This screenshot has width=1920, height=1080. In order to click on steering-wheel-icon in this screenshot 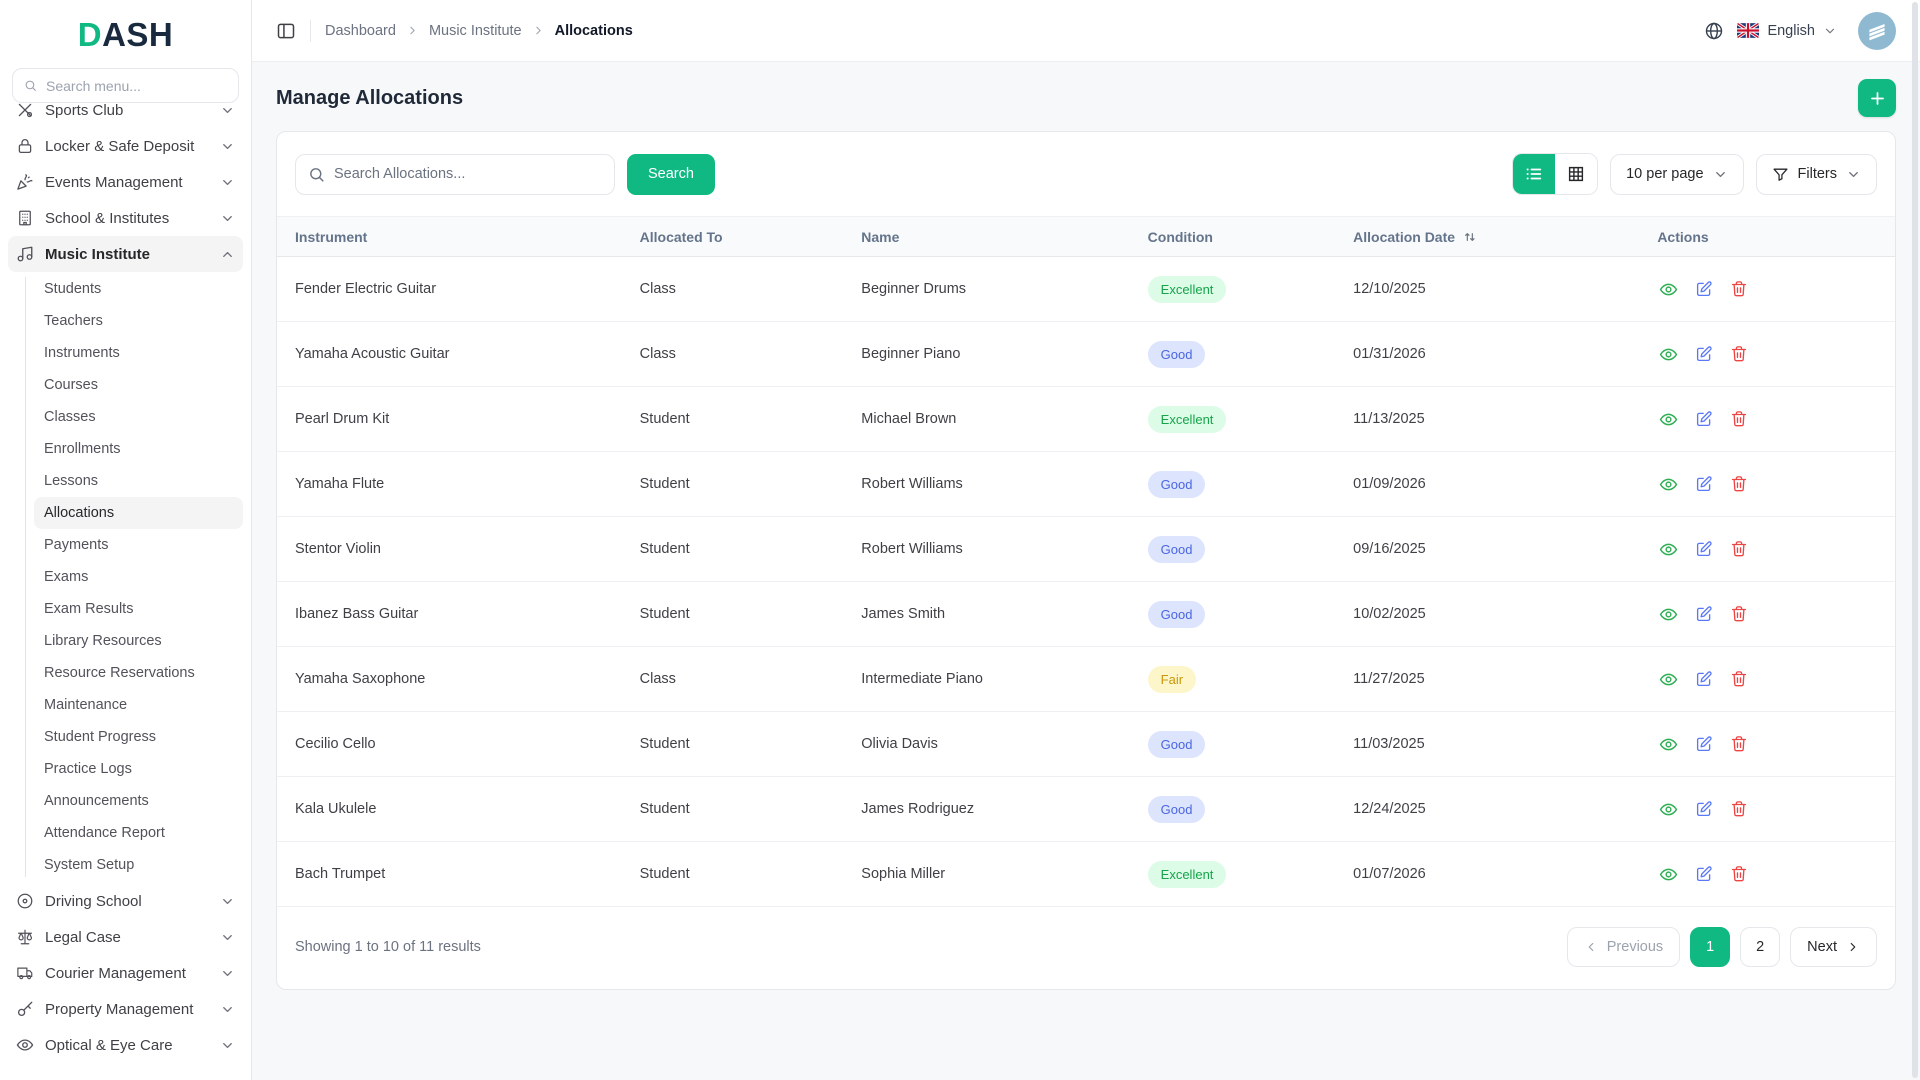, I will do `click(25, 901)`.